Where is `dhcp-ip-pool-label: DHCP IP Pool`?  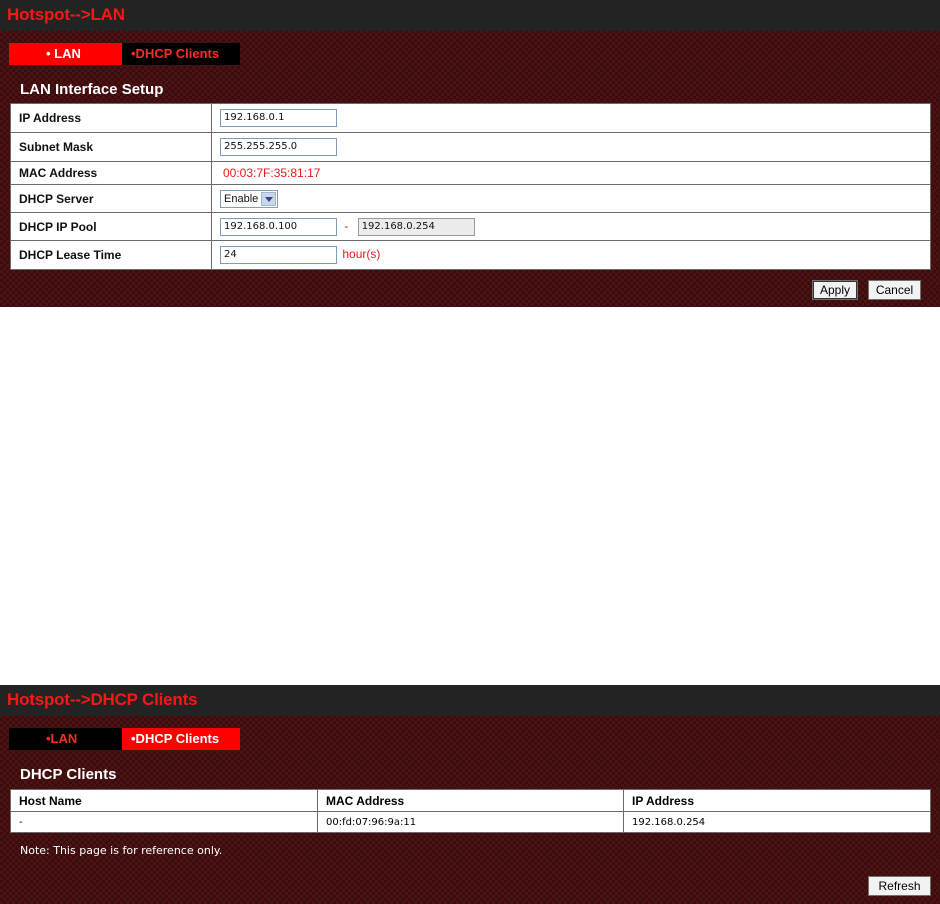 dhcp-ip-pool-label: DHCP IP Pool is located at coordinates (111, 226).